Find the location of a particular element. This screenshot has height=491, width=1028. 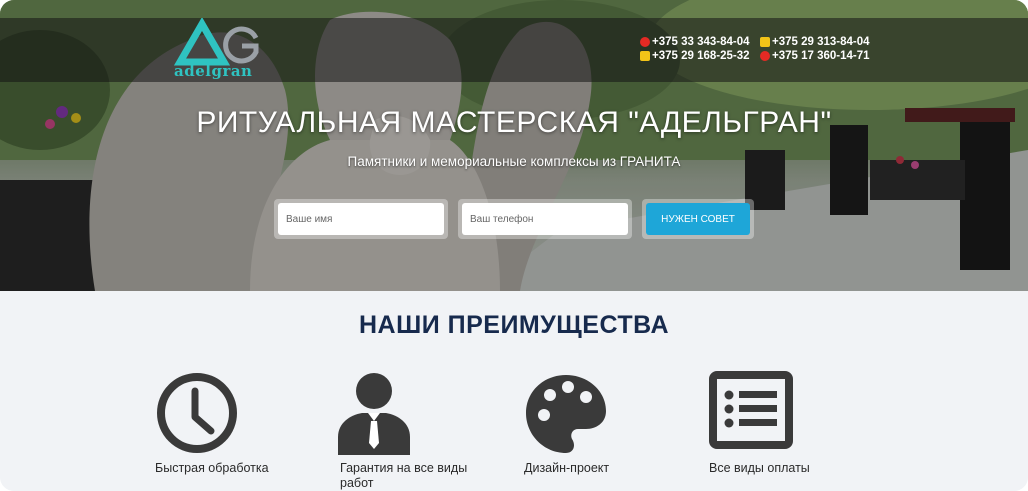

phone-field-wrap is located at coordinates (545, 219).